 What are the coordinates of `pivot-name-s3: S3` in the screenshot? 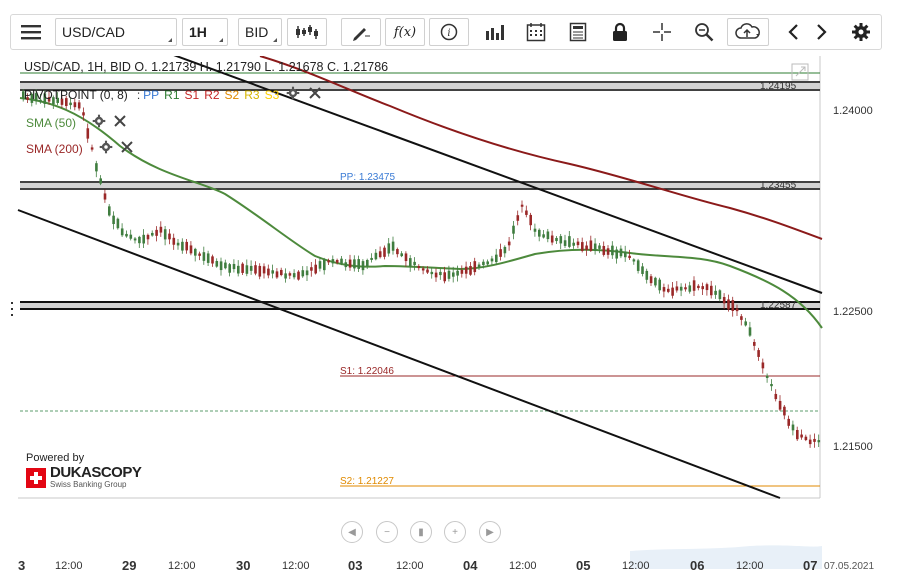 It's located at (272, 94).